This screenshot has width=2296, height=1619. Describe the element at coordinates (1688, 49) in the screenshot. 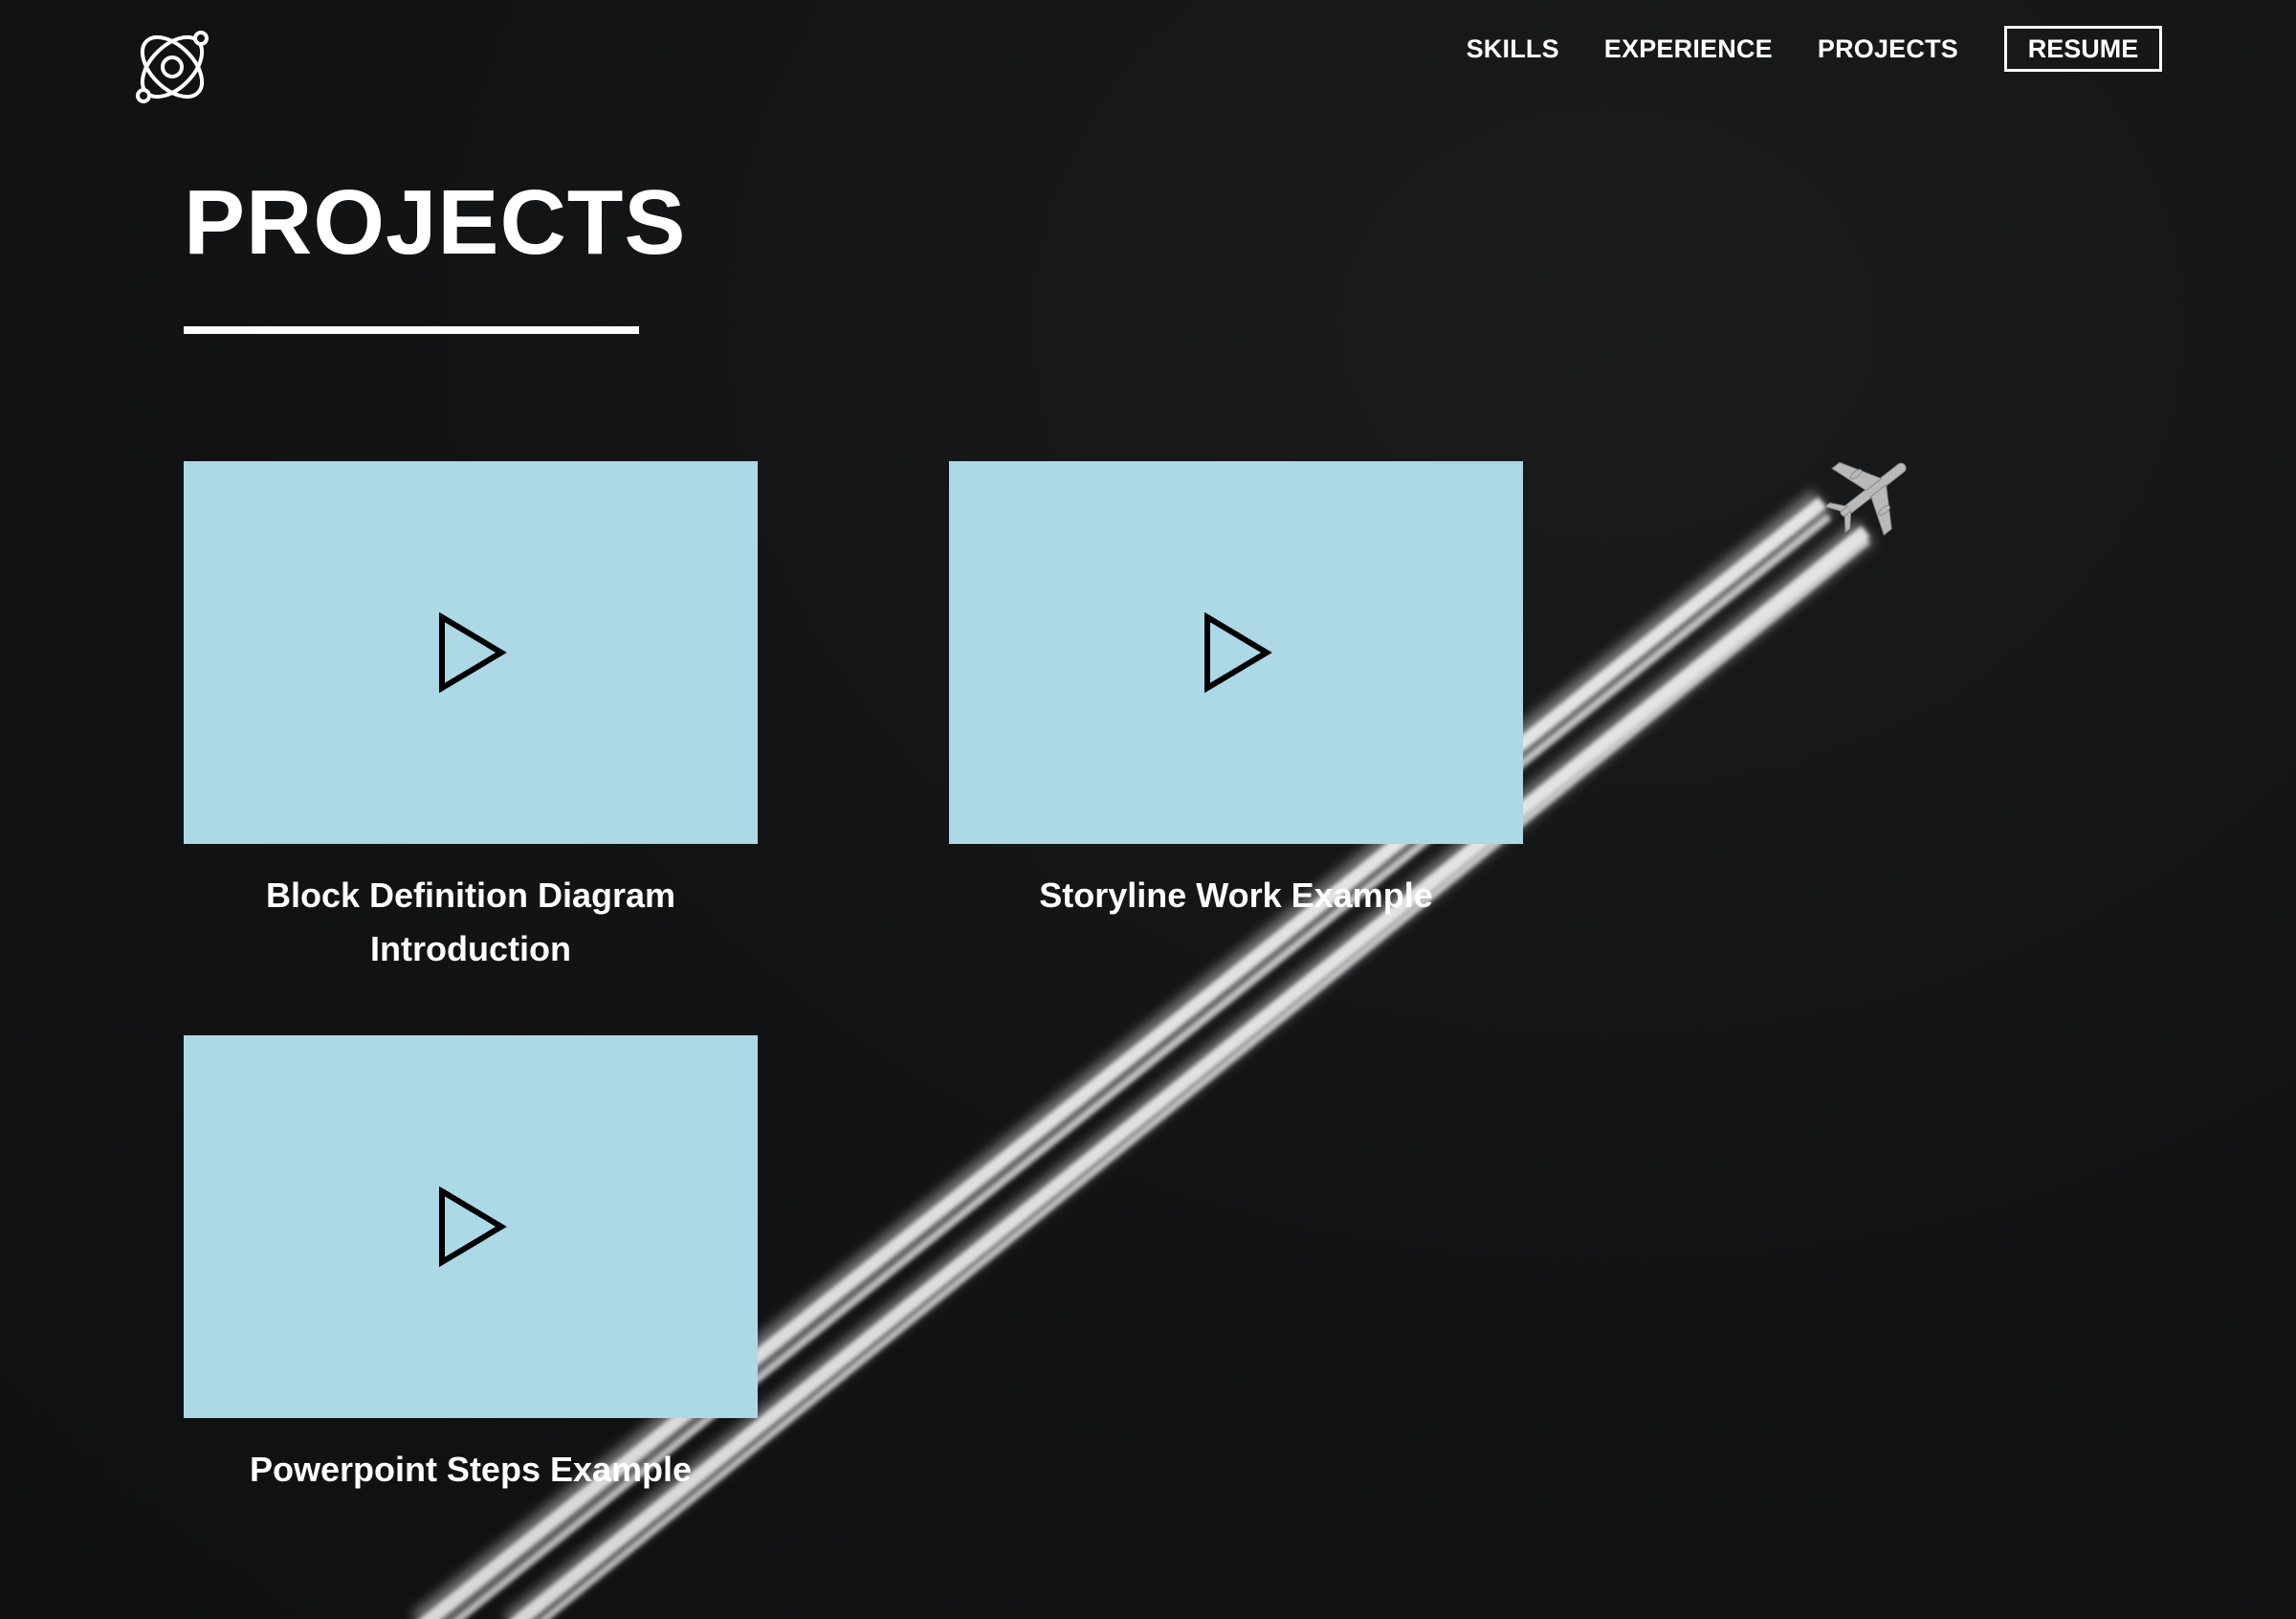

I see `nav-link-experience: EXPERIENCE` at that location.